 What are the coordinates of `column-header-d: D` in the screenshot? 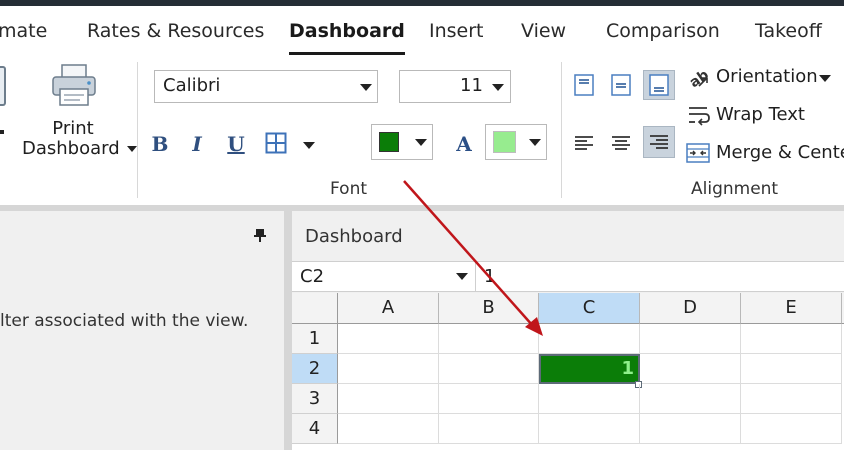 It's located at (690, 308).